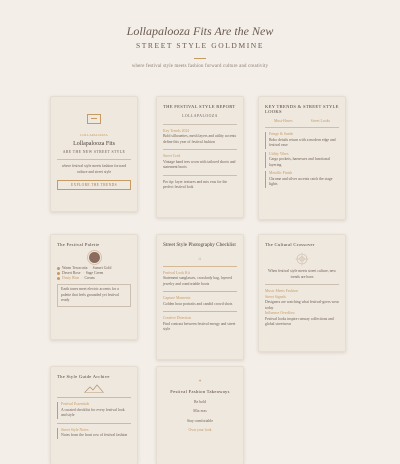 The width and height of the screenshot is (400, 464). What do you see at coordinates (78, 244) in the screenshot?
I see `card-title: The Festival Palette` at bounding box center [78, 244].